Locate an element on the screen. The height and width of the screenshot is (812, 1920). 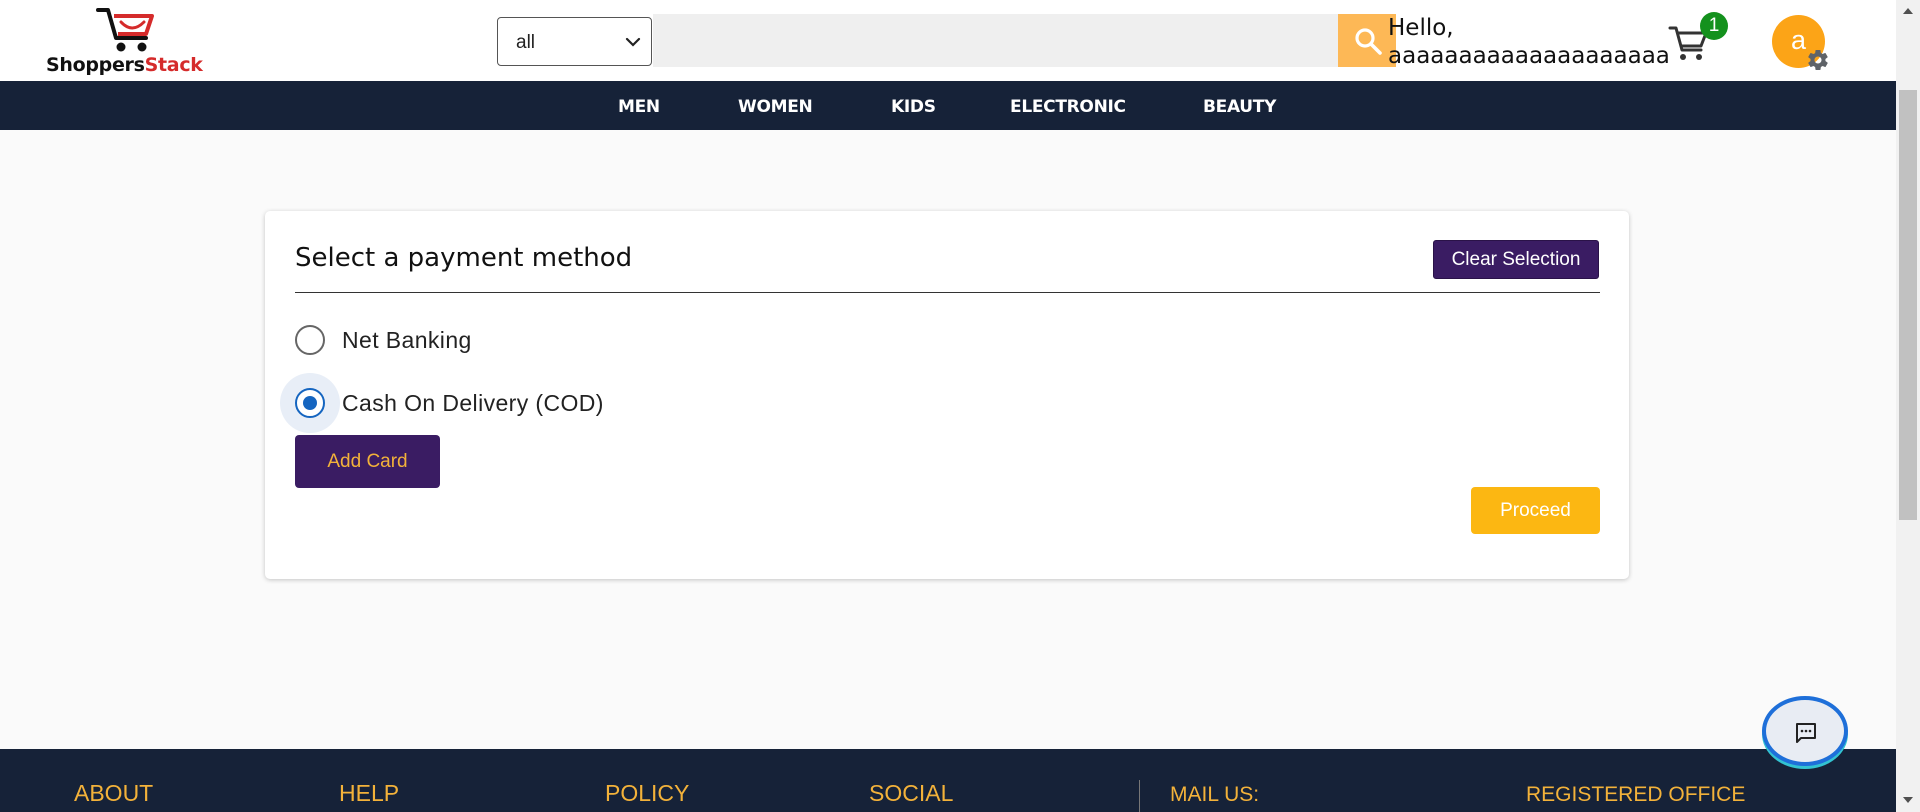
gear-icon is located at coordinates (1818, 60).